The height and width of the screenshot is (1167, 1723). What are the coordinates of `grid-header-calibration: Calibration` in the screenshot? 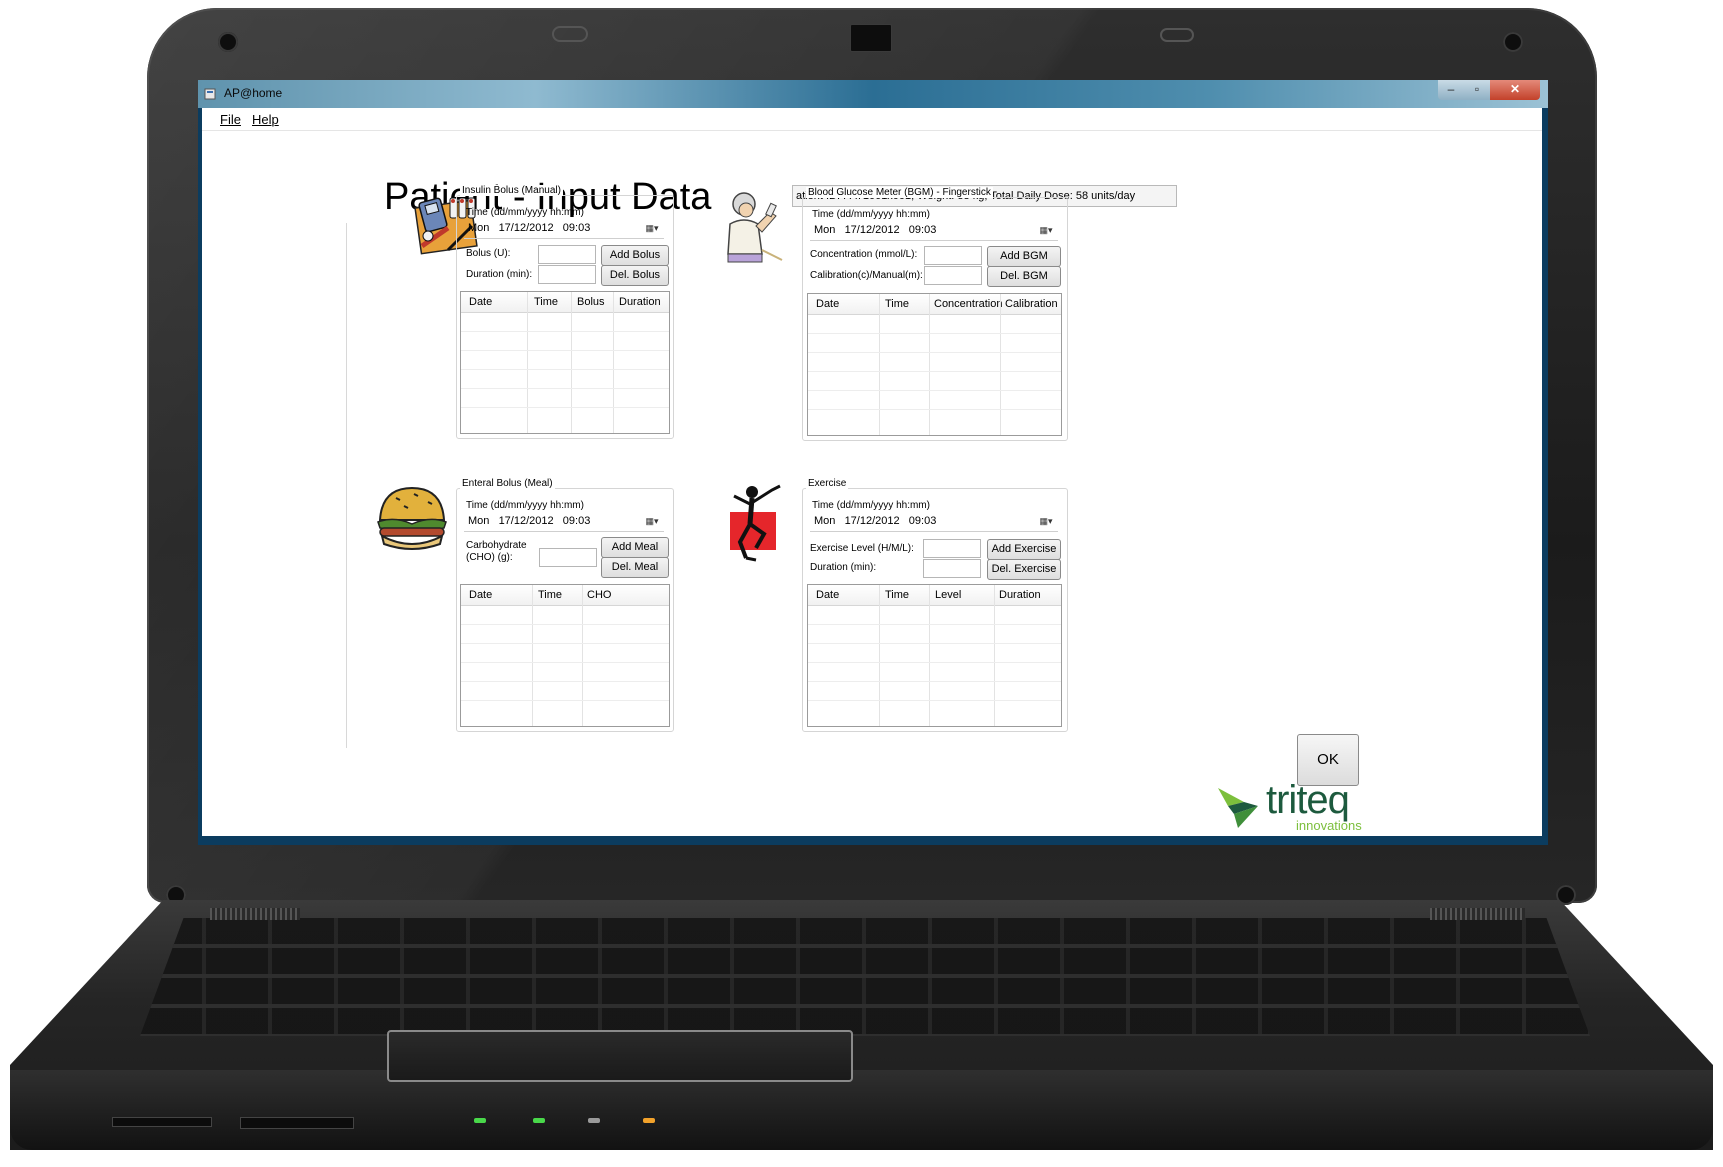 It's located at (1031, 304).